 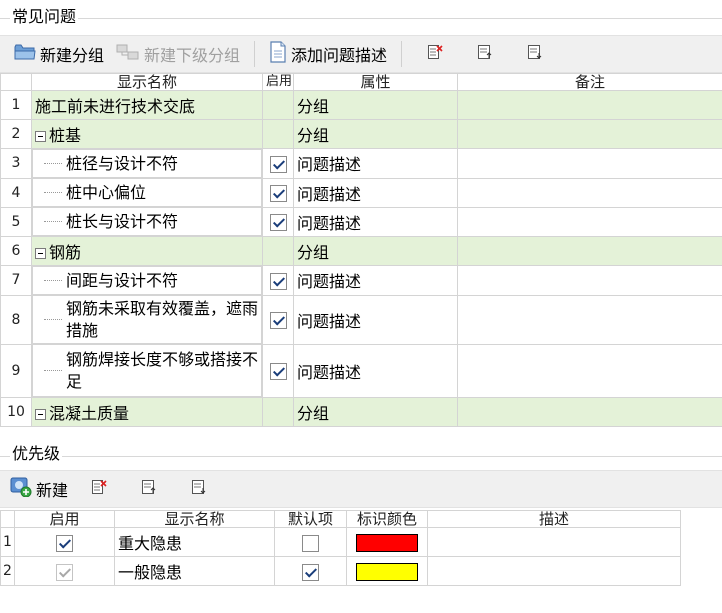 I want to click on priority-move-down-button, so click(x=199, y=489).